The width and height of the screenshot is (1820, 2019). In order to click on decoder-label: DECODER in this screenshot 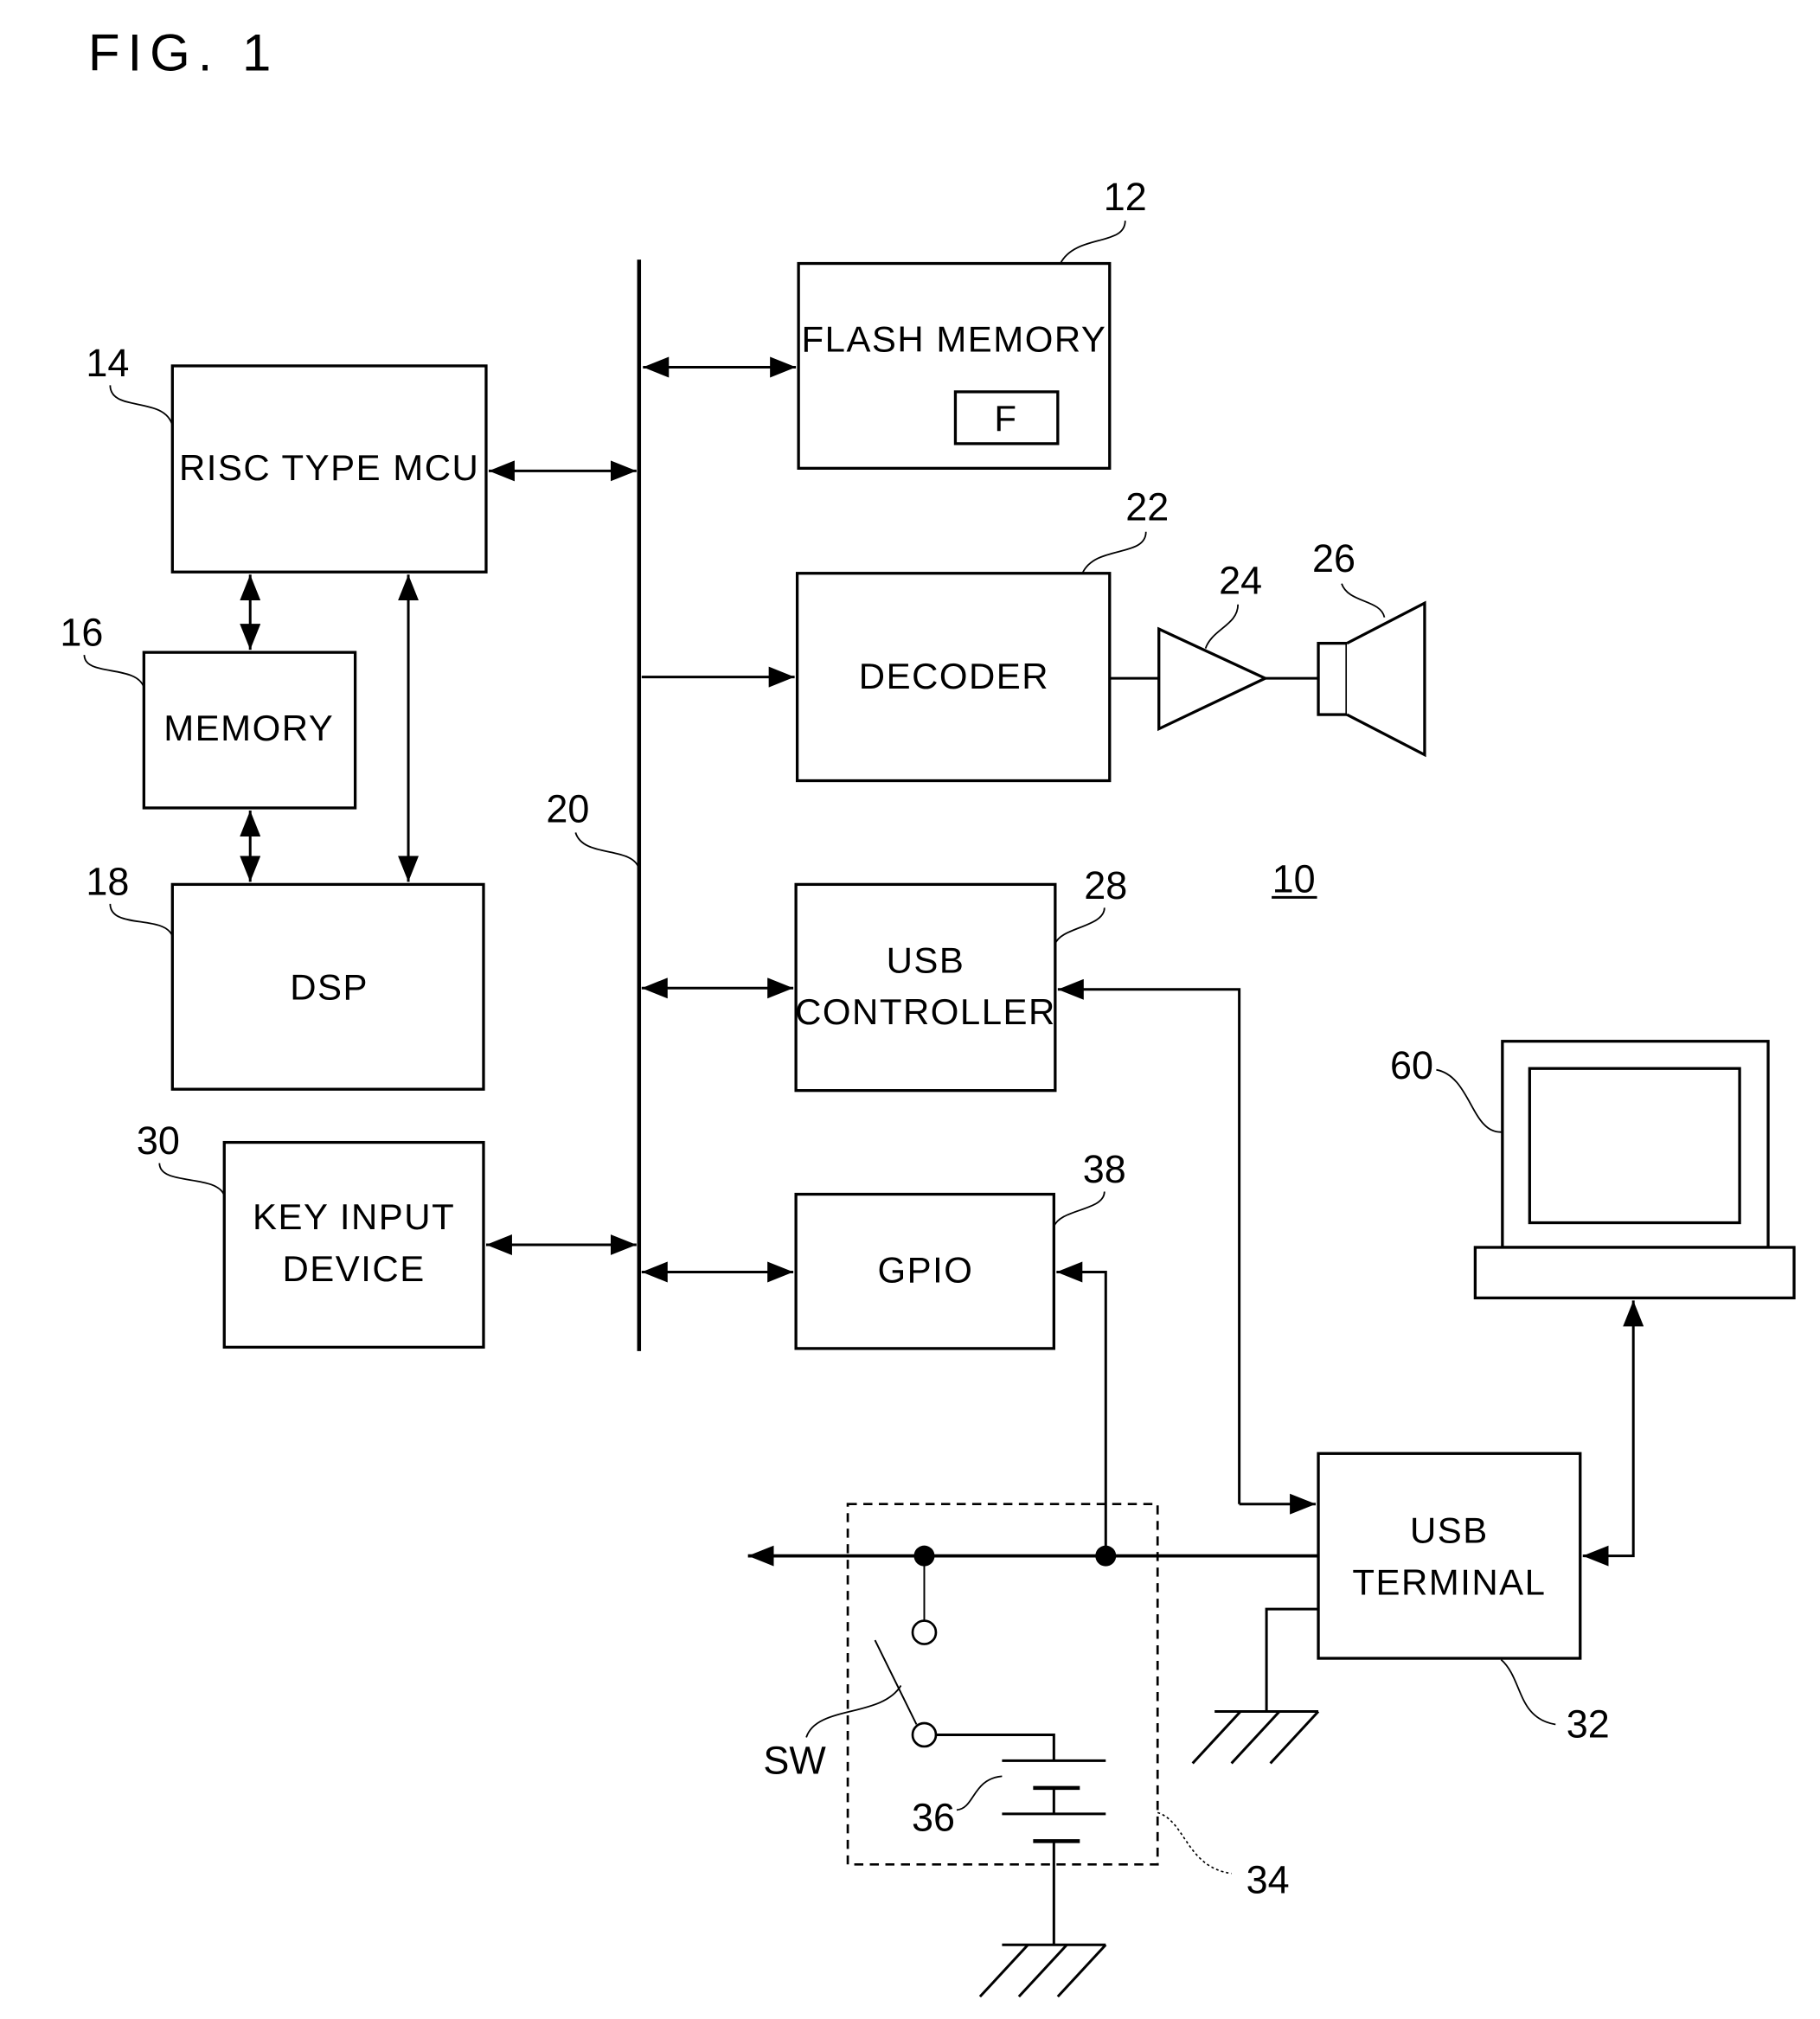, I will do `click(954, 676)`.